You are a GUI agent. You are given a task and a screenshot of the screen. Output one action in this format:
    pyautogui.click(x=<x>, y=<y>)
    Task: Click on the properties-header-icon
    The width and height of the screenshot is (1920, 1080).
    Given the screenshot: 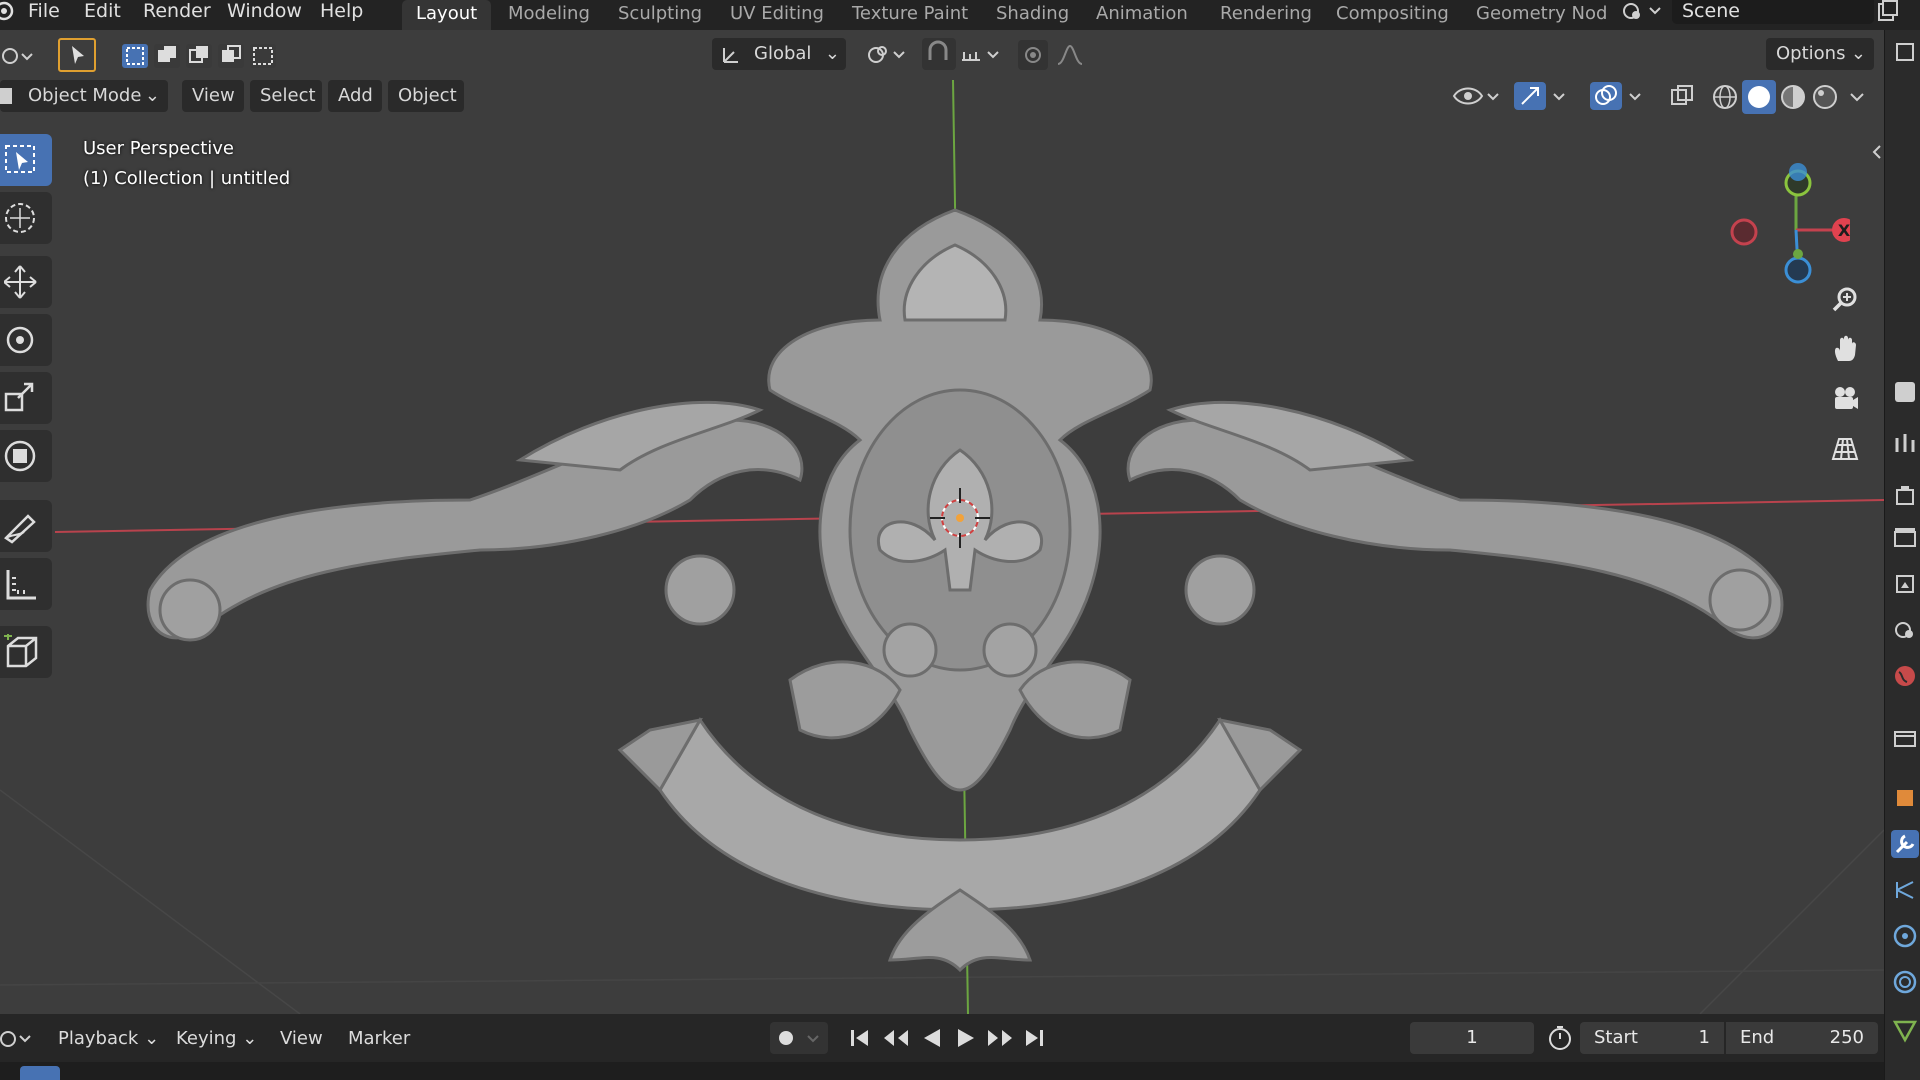 What is the action you would take?
    pyautogui.click(x=1905, y=52)
    